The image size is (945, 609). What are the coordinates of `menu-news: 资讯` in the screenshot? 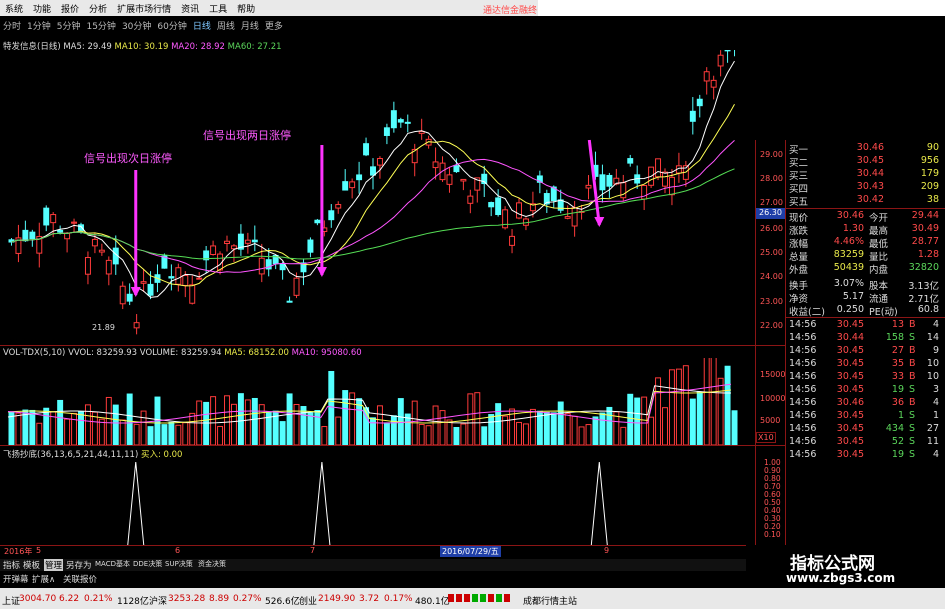 It's located at (190, 8).